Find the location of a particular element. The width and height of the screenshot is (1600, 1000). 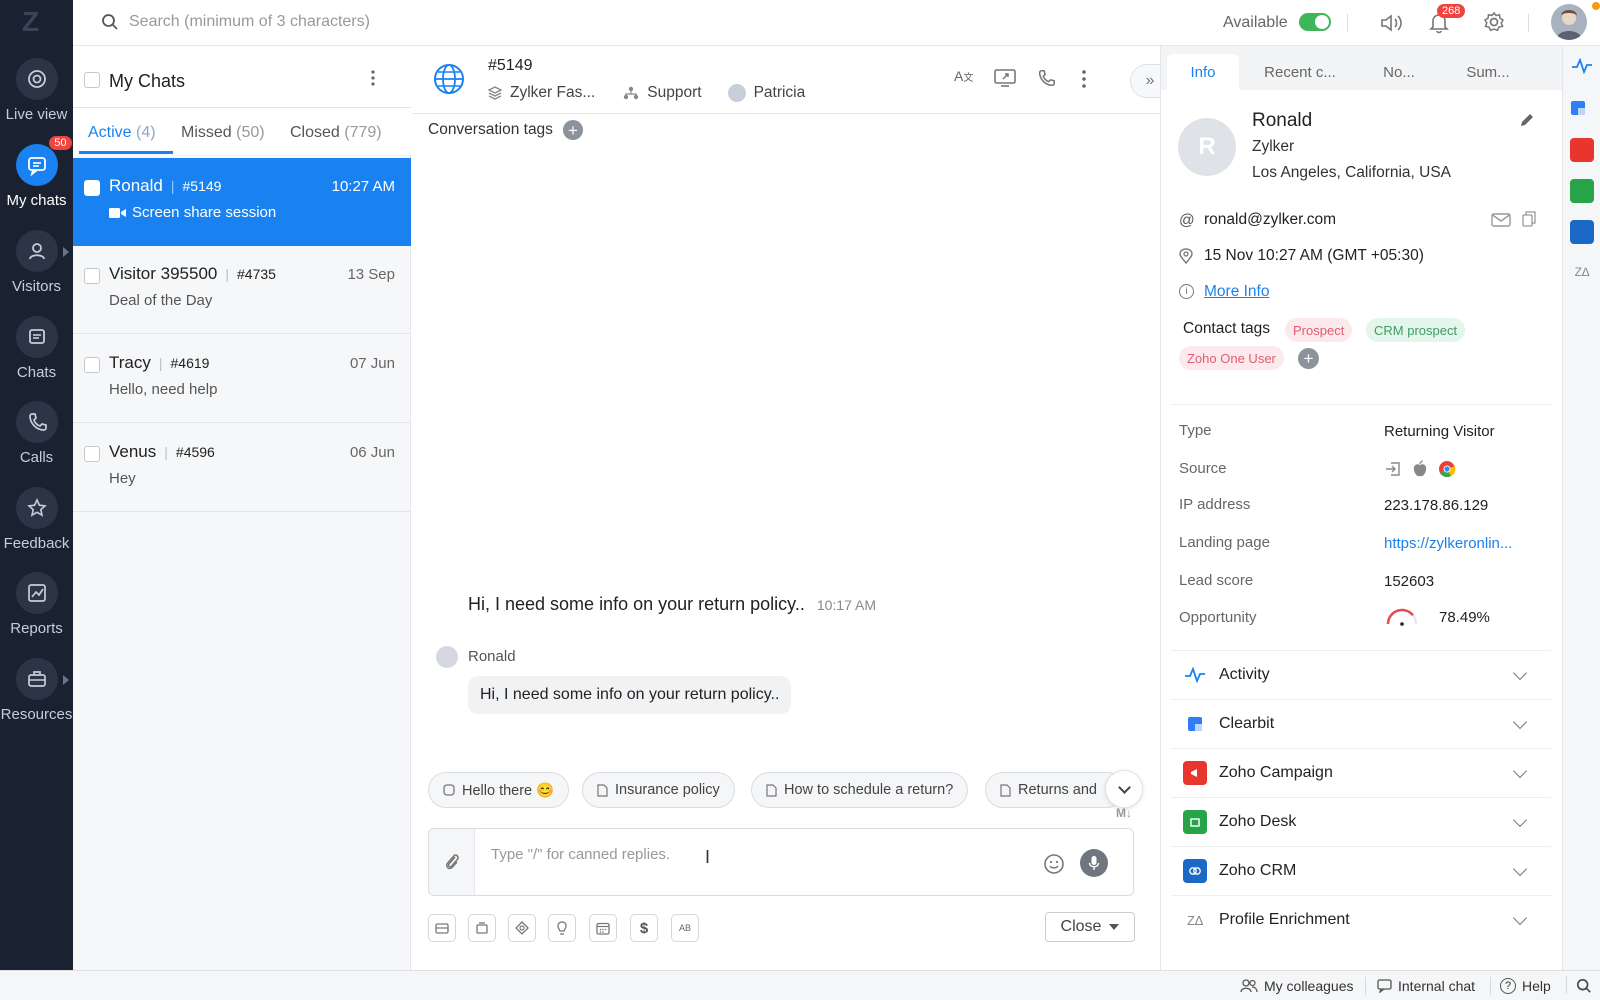

emoji-icon is located at coordinates (1054, 864).